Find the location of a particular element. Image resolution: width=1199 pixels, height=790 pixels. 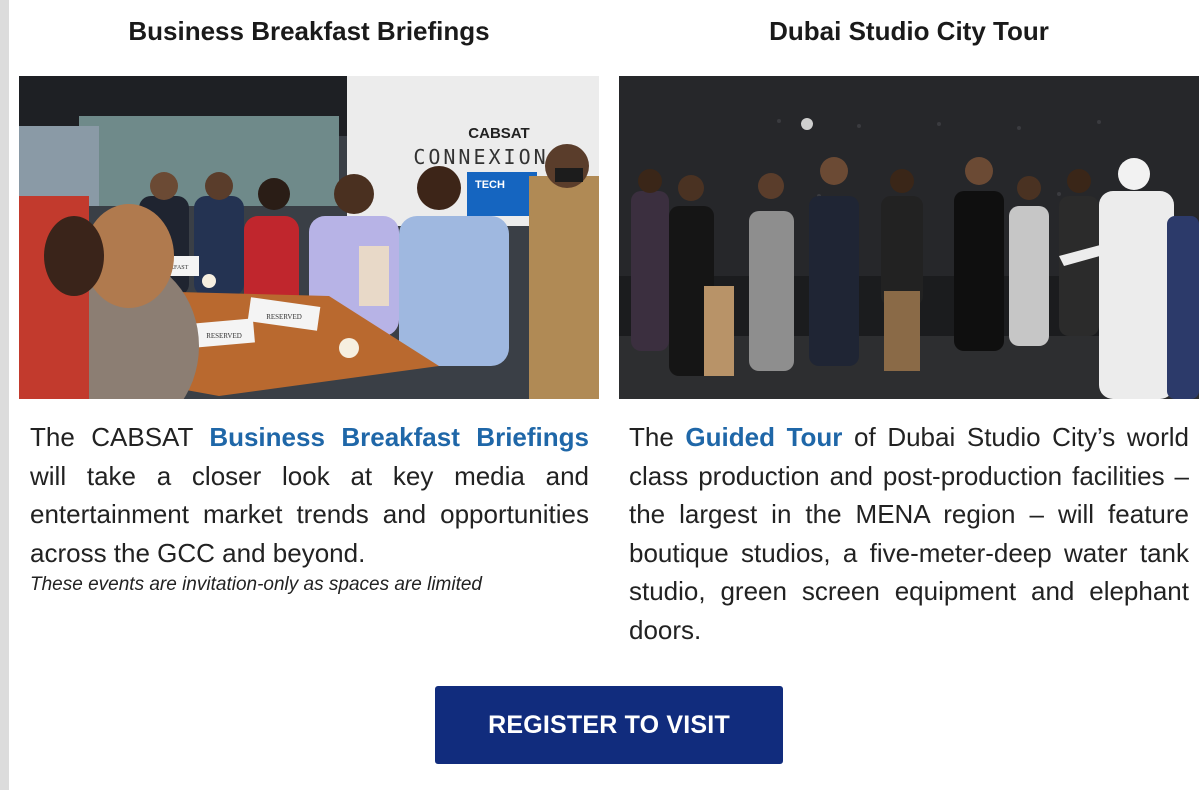

breakfast-text-prefix: The CABSAT is located at coordinates (120, 437).